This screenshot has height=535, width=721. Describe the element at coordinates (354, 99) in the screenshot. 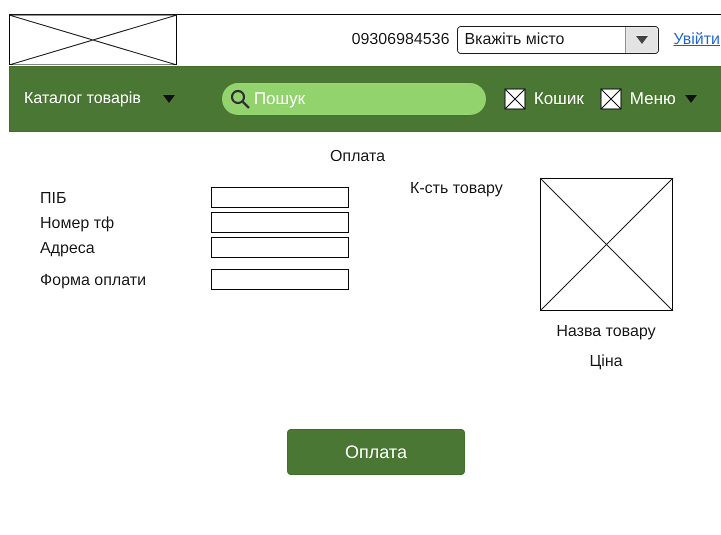

I see `search-field: Пошук` at that location.